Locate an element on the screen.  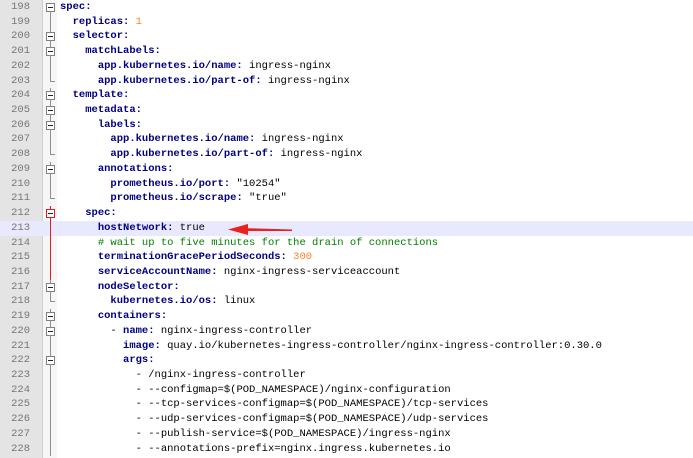
code-text: containers: is located at coordinates (113, 316).